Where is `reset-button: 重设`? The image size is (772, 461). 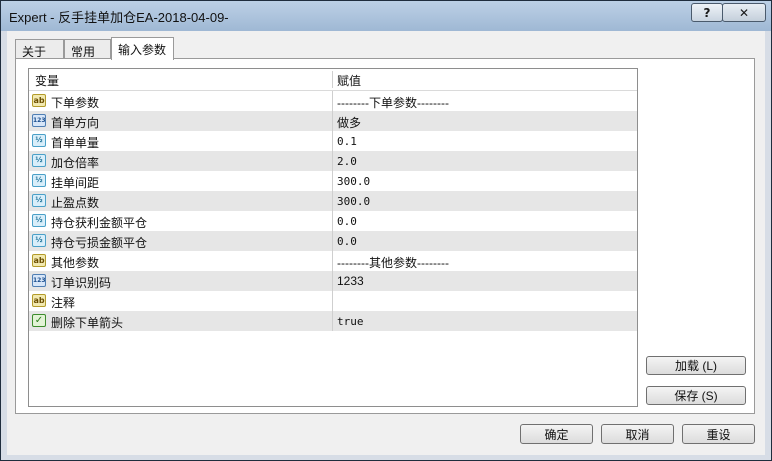
reset-button: 重设 is located at coordinates (718, 434).